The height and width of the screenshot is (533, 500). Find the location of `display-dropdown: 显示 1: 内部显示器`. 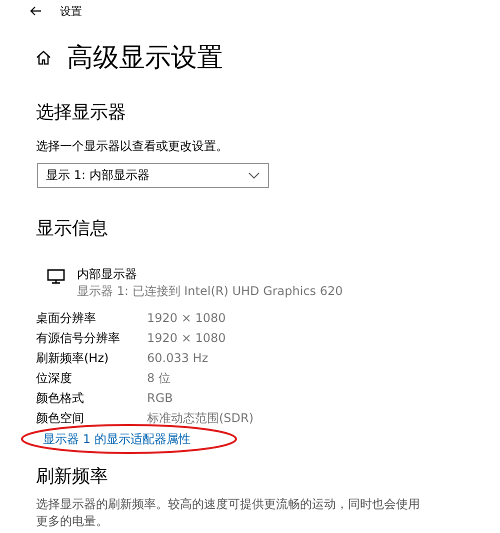

display-dropdown: 显示 1: 内部显示器 is located at coordinates (153, 175).